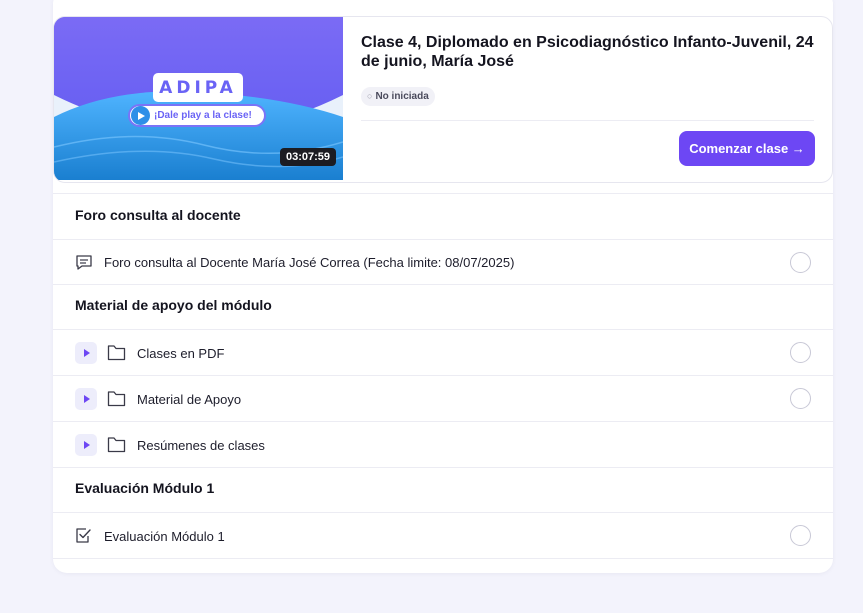  I want to click on class-thumbnail: ADIPA ¡Dale play a la clase! 03:07:59, so click(198, 98).